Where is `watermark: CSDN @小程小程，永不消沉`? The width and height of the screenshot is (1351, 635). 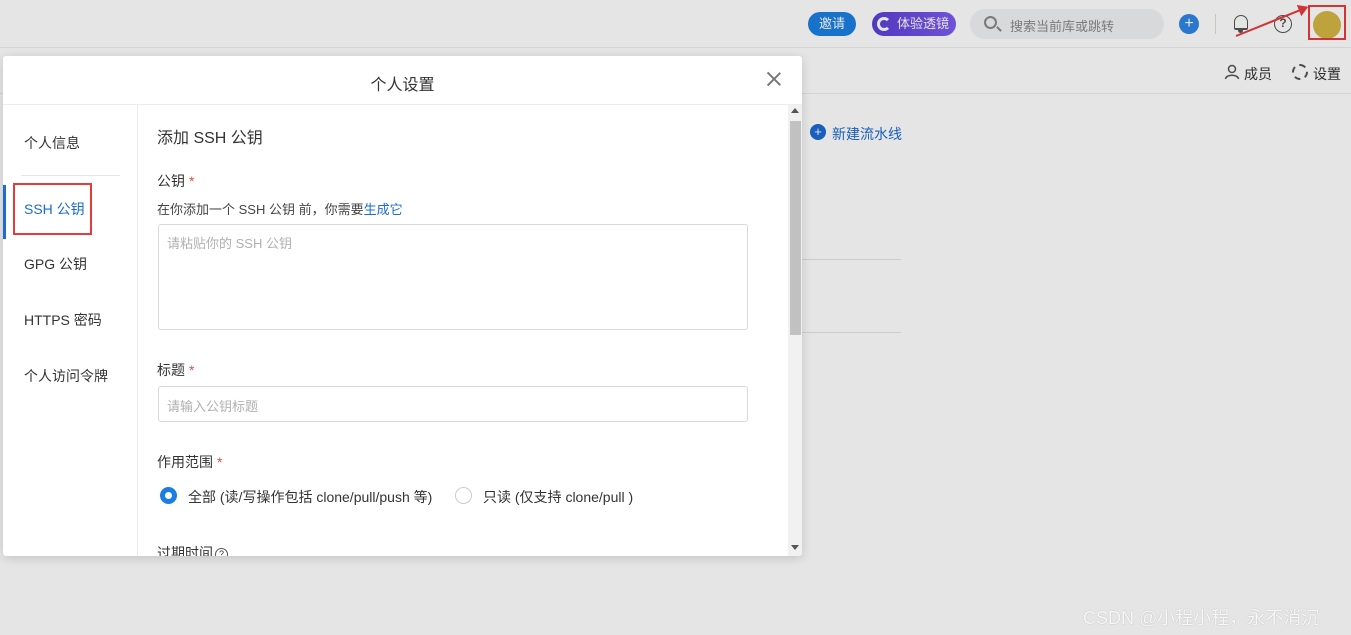
watermark: CSDN @小程小程，永不消沉 is located at coordinates (1201, 618).